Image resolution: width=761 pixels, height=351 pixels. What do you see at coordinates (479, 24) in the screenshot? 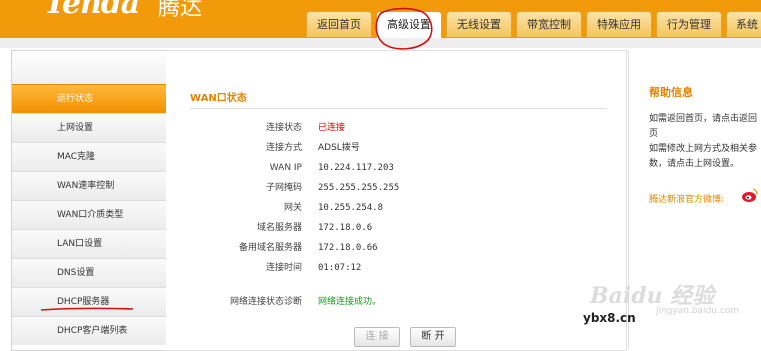
I see `tab-wireless-settings: 无线设置` at bounding box center [479, 24].